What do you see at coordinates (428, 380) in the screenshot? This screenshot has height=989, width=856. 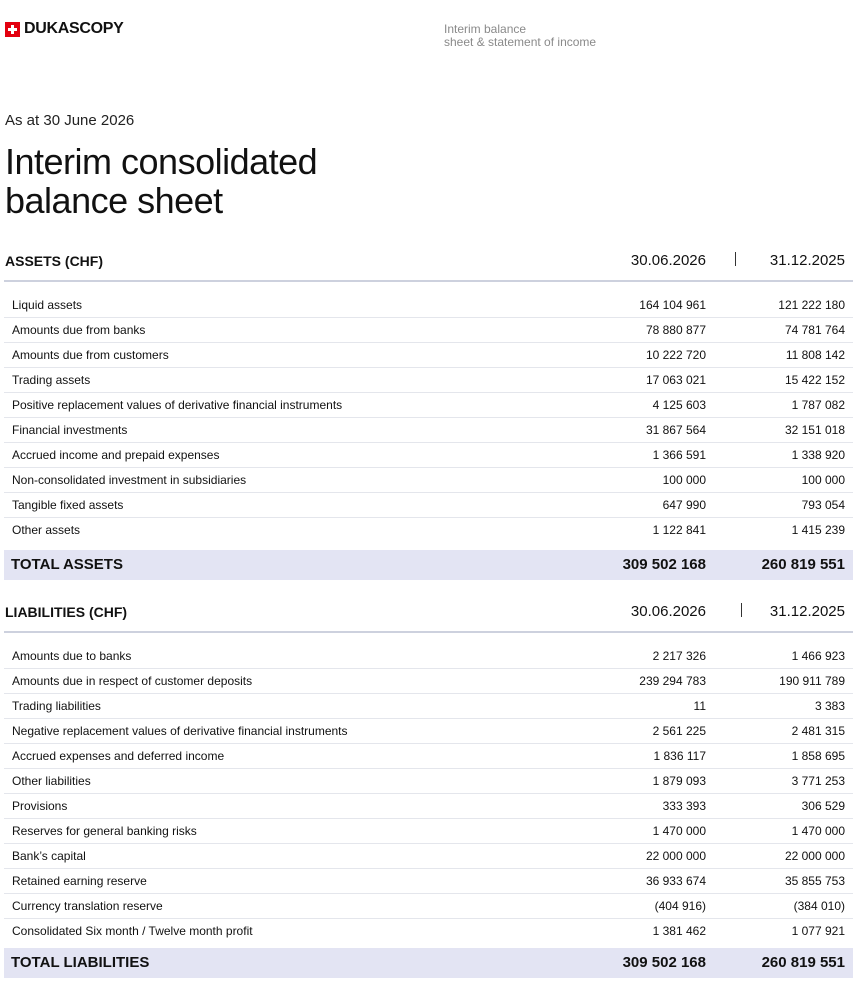 I see `table-row: Trading assets 17 063 021 15 422 152` at bounding box center [428, 380].